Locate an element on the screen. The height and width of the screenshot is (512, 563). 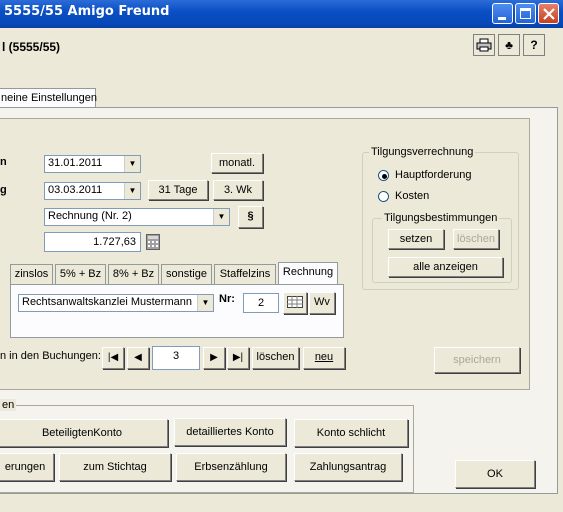
next-icon: ▶ is located at coordinates (214, 357).